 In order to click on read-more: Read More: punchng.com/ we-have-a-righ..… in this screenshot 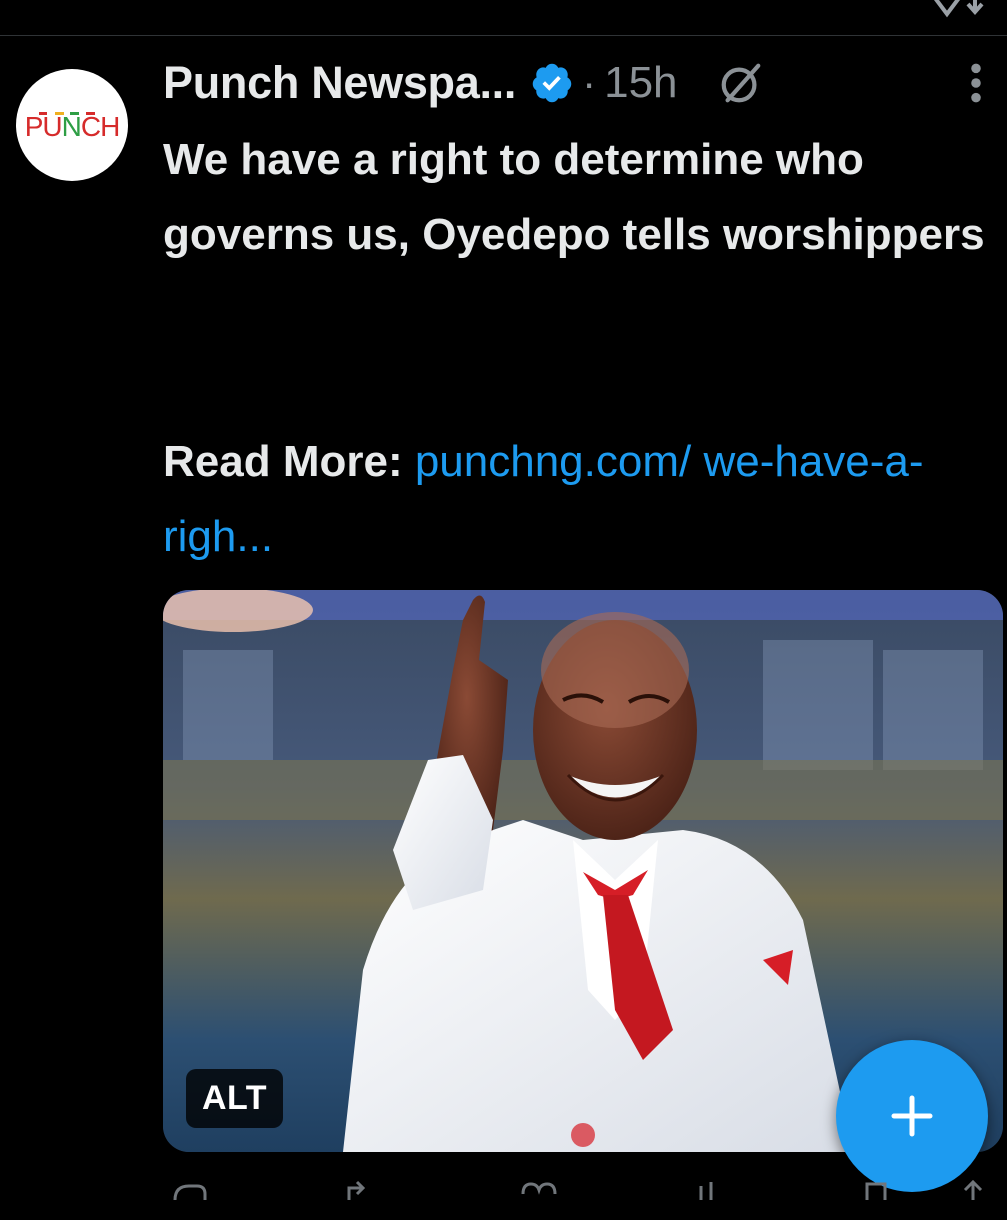, I will do `click(578, 499)`.